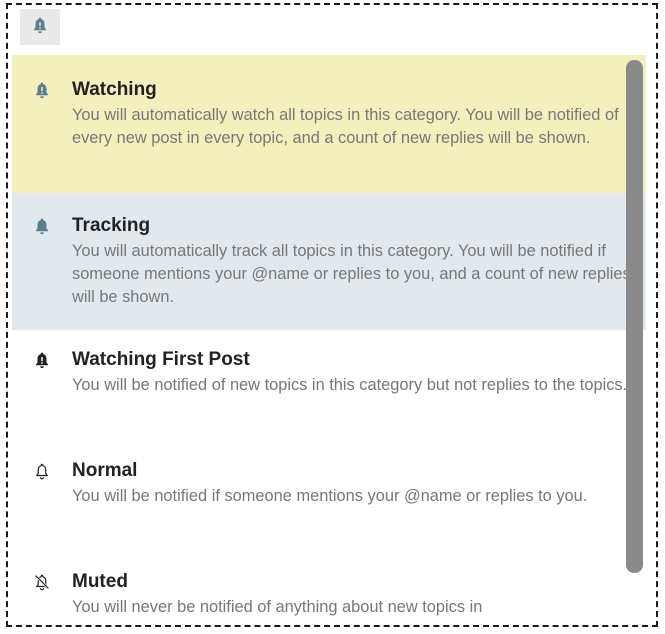 This screenshot has width=665, height=634. What do you see at coordinates (161, 359) in the screenshot?
I see `menu-item-title: Watching First Post` at bounding box center [161, 359].